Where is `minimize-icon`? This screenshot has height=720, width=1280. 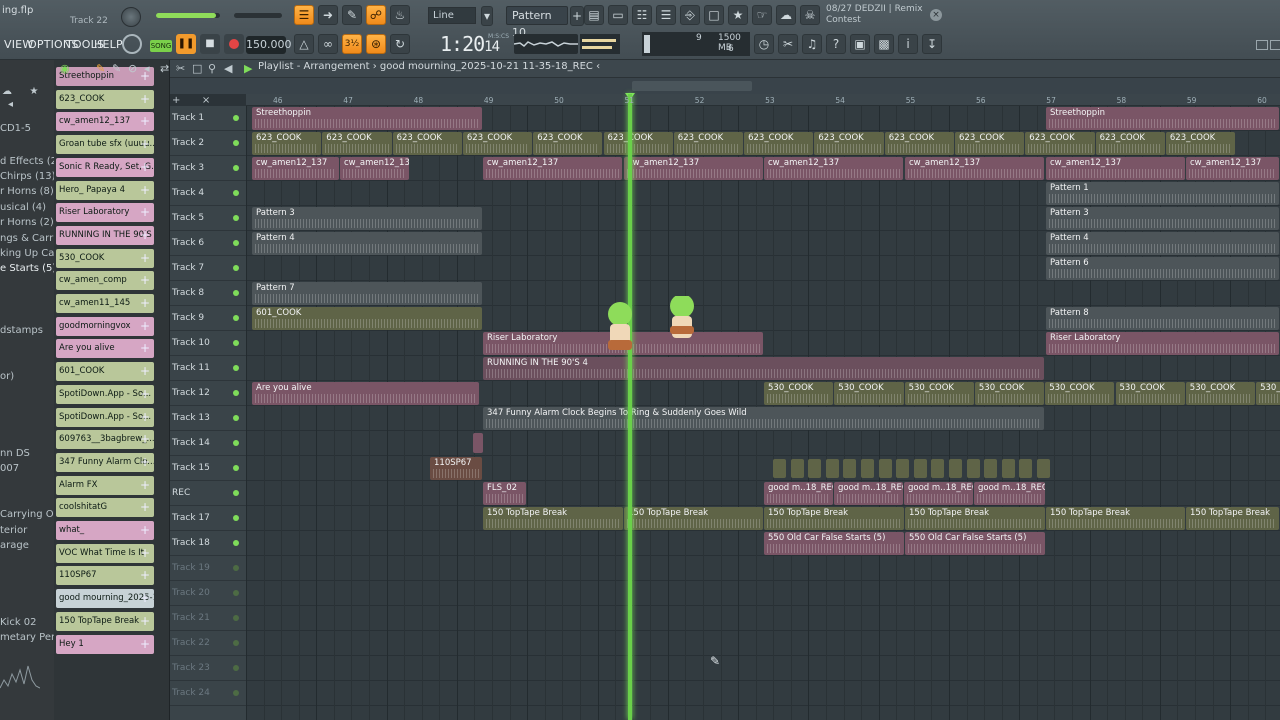 minimize-icon is located at coordinates (1262, 45).